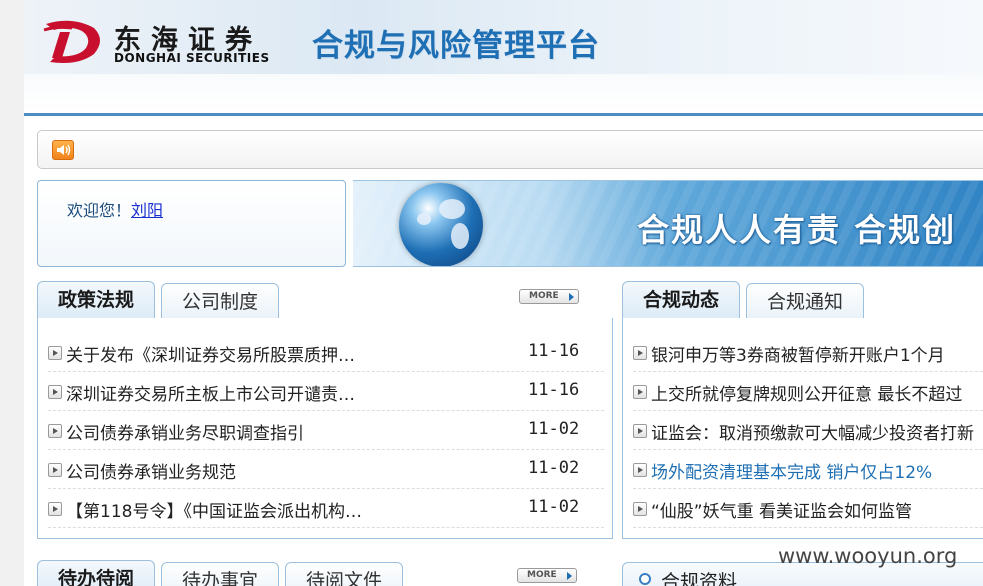  Describe the element at coordinates (798, 353) in the screenshot. I see `list-item-title: 银河申万等3券商被暂停新开账户1个月` at that location.